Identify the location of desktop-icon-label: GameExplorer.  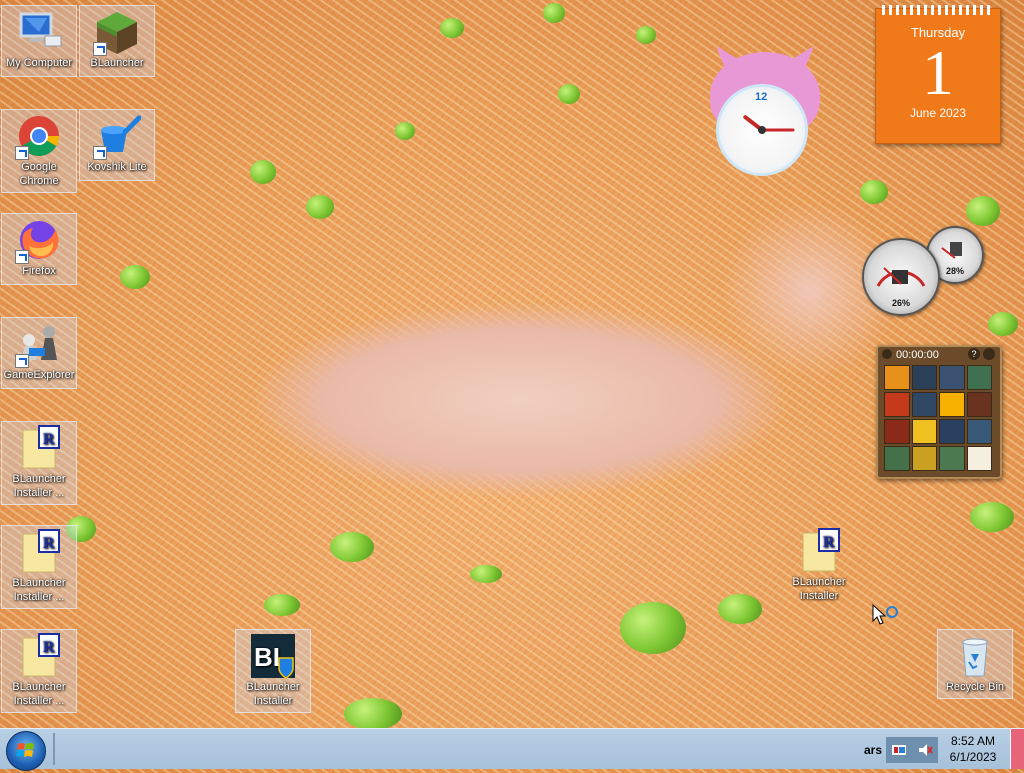
(39, 375).